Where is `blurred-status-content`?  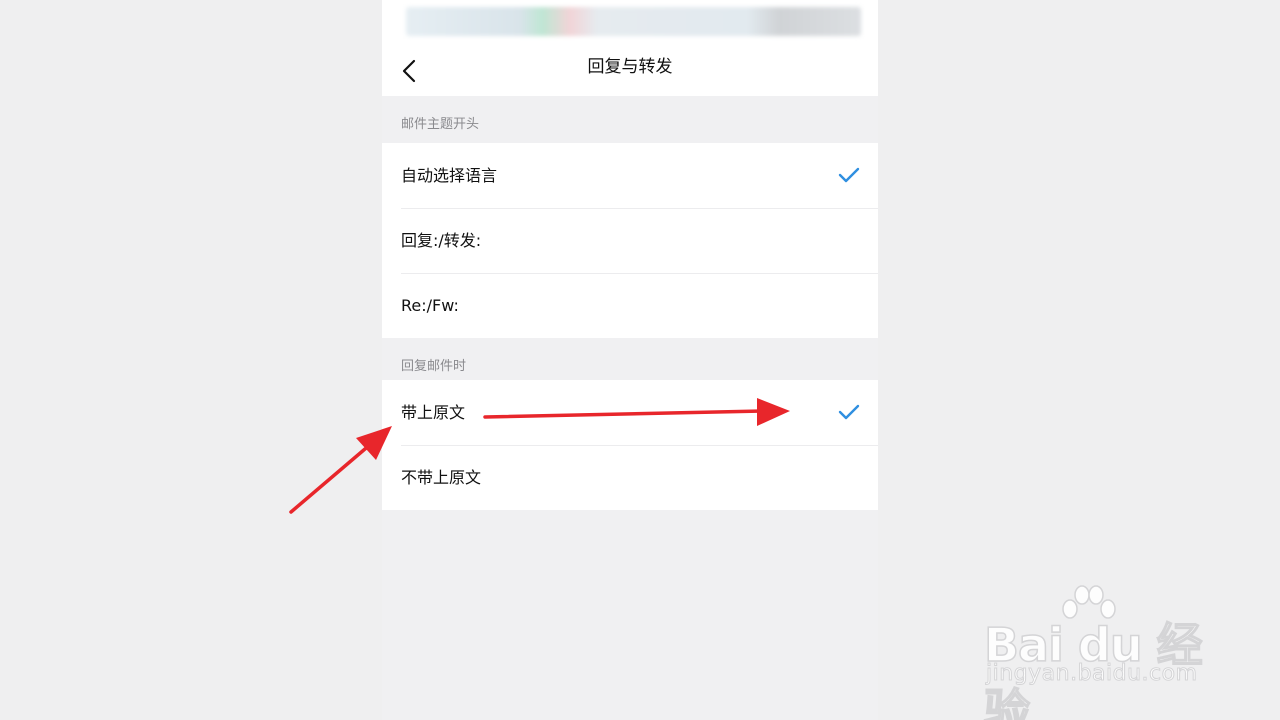
blurred-status-content is located at coordinates (633, 21).